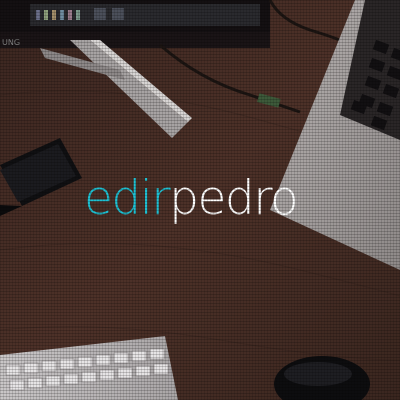 The image size is (400, 400). I want to click on monitor-brand-label: UNG, so click(11, 42).